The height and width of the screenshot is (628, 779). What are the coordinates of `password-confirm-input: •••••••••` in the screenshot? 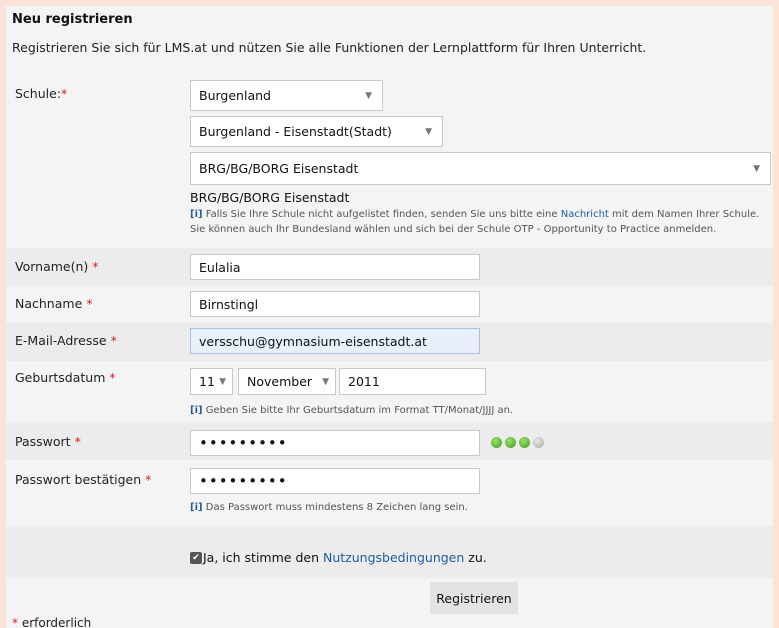 It's located at (335, 481).